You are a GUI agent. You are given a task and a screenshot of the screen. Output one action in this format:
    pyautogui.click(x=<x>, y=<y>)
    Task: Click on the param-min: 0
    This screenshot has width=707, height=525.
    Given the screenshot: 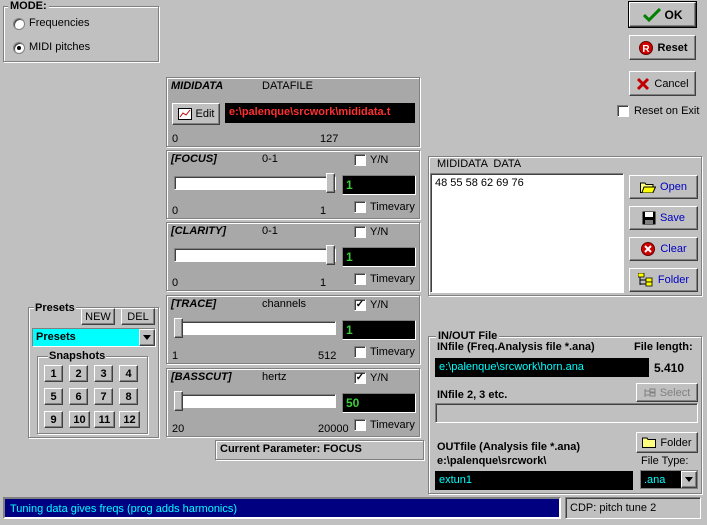 What is the action you would take?
    pyautogui.click(x=175, y=283)
    